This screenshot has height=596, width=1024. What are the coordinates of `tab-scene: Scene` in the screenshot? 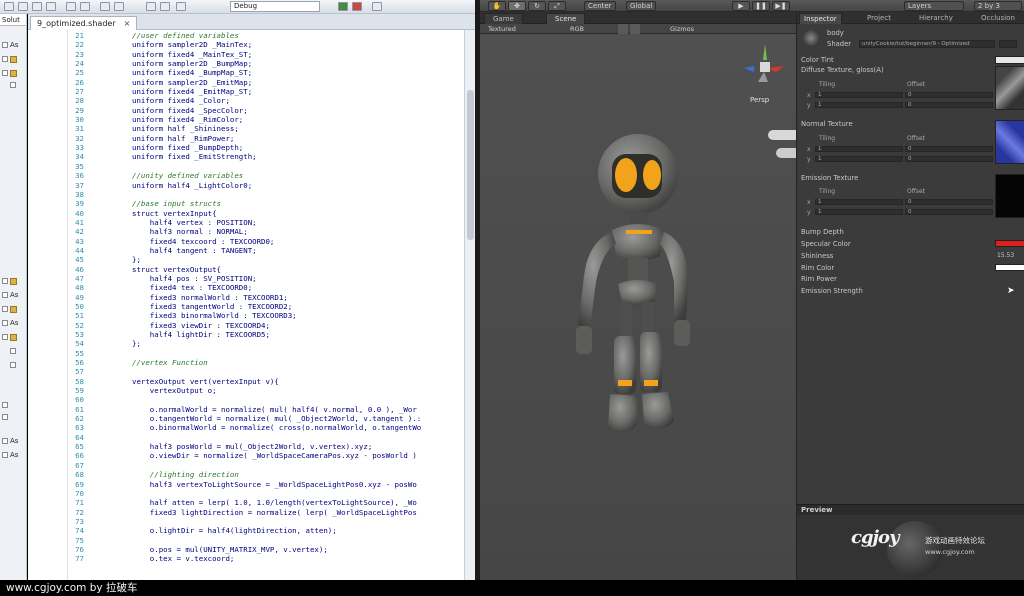 It's located at (566, 18).